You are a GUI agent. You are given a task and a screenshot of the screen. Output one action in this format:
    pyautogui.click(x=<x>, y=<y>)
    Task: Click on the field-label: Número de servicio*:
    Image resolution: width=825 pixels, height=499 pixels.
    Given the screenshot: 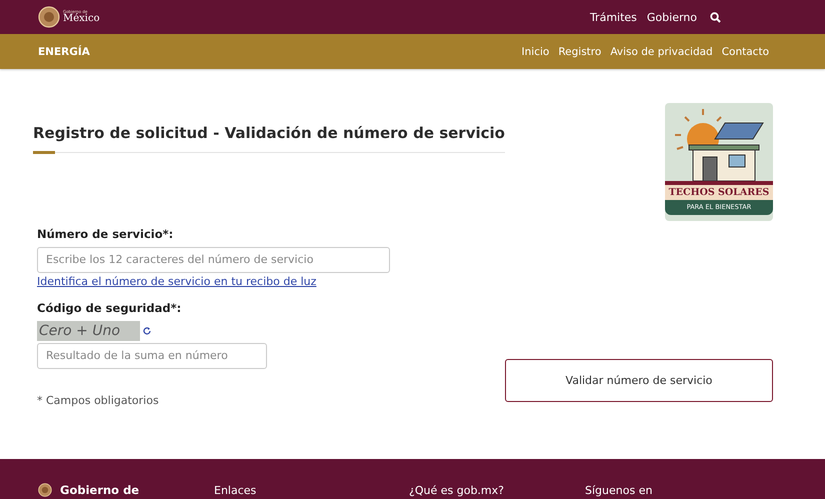 What is the action you would take?
    pyautogui.click(x=105, y=233)
    